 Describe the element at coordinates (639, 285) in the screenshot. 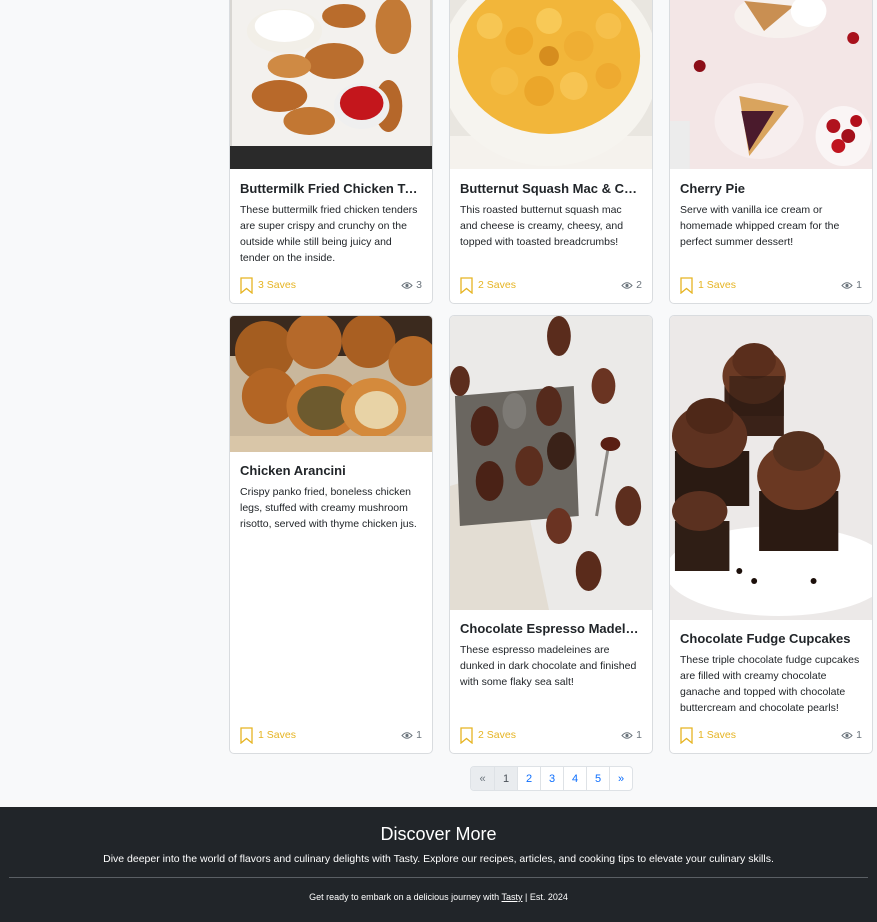

I see `views-count: 2` at that location.